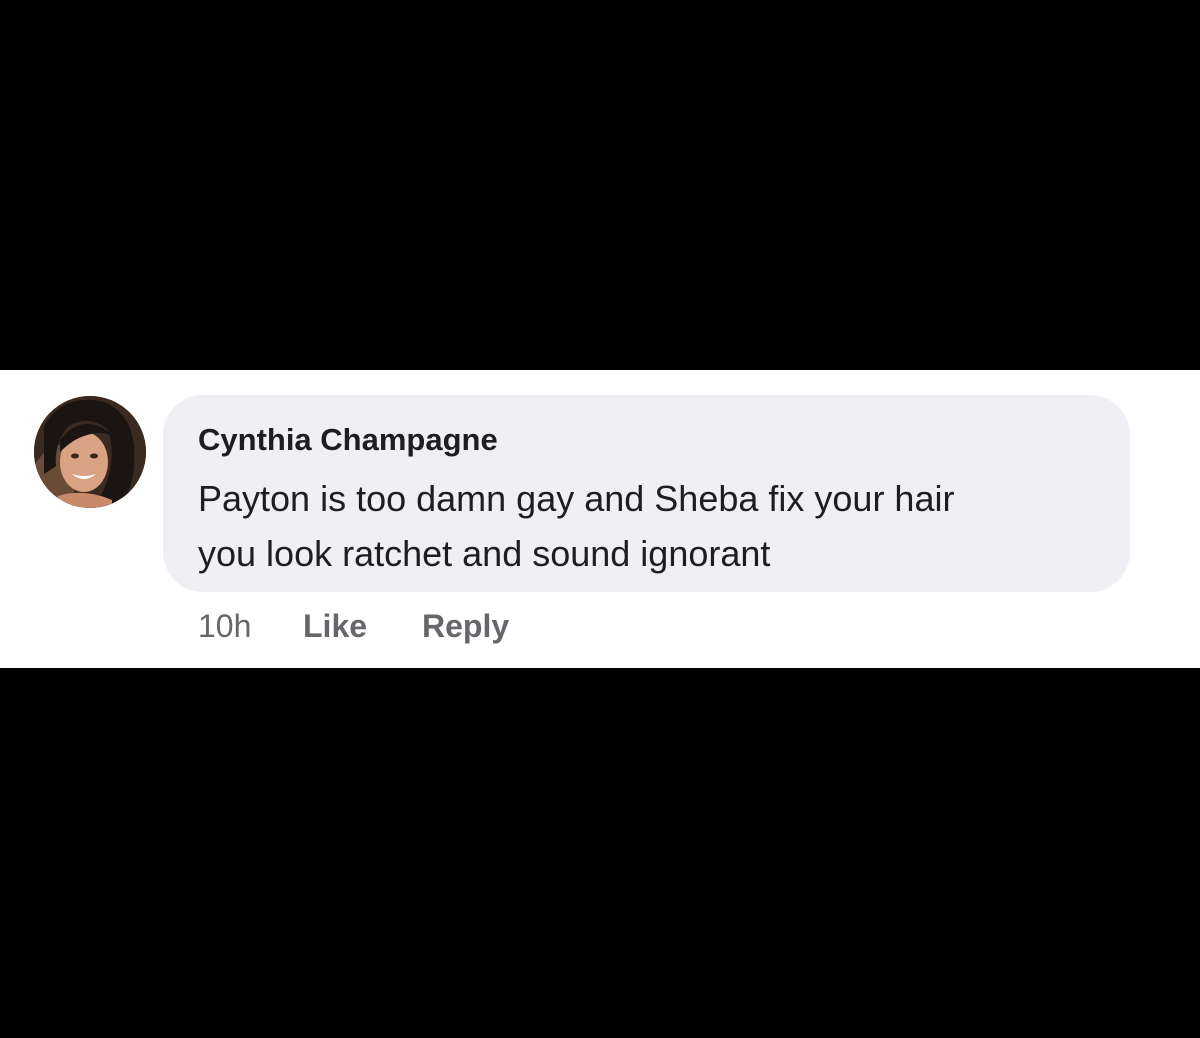  What do you see at coordinates (335, 626) in the screenshot?
I see `like-button: Like` at bounding box center [335, 626].